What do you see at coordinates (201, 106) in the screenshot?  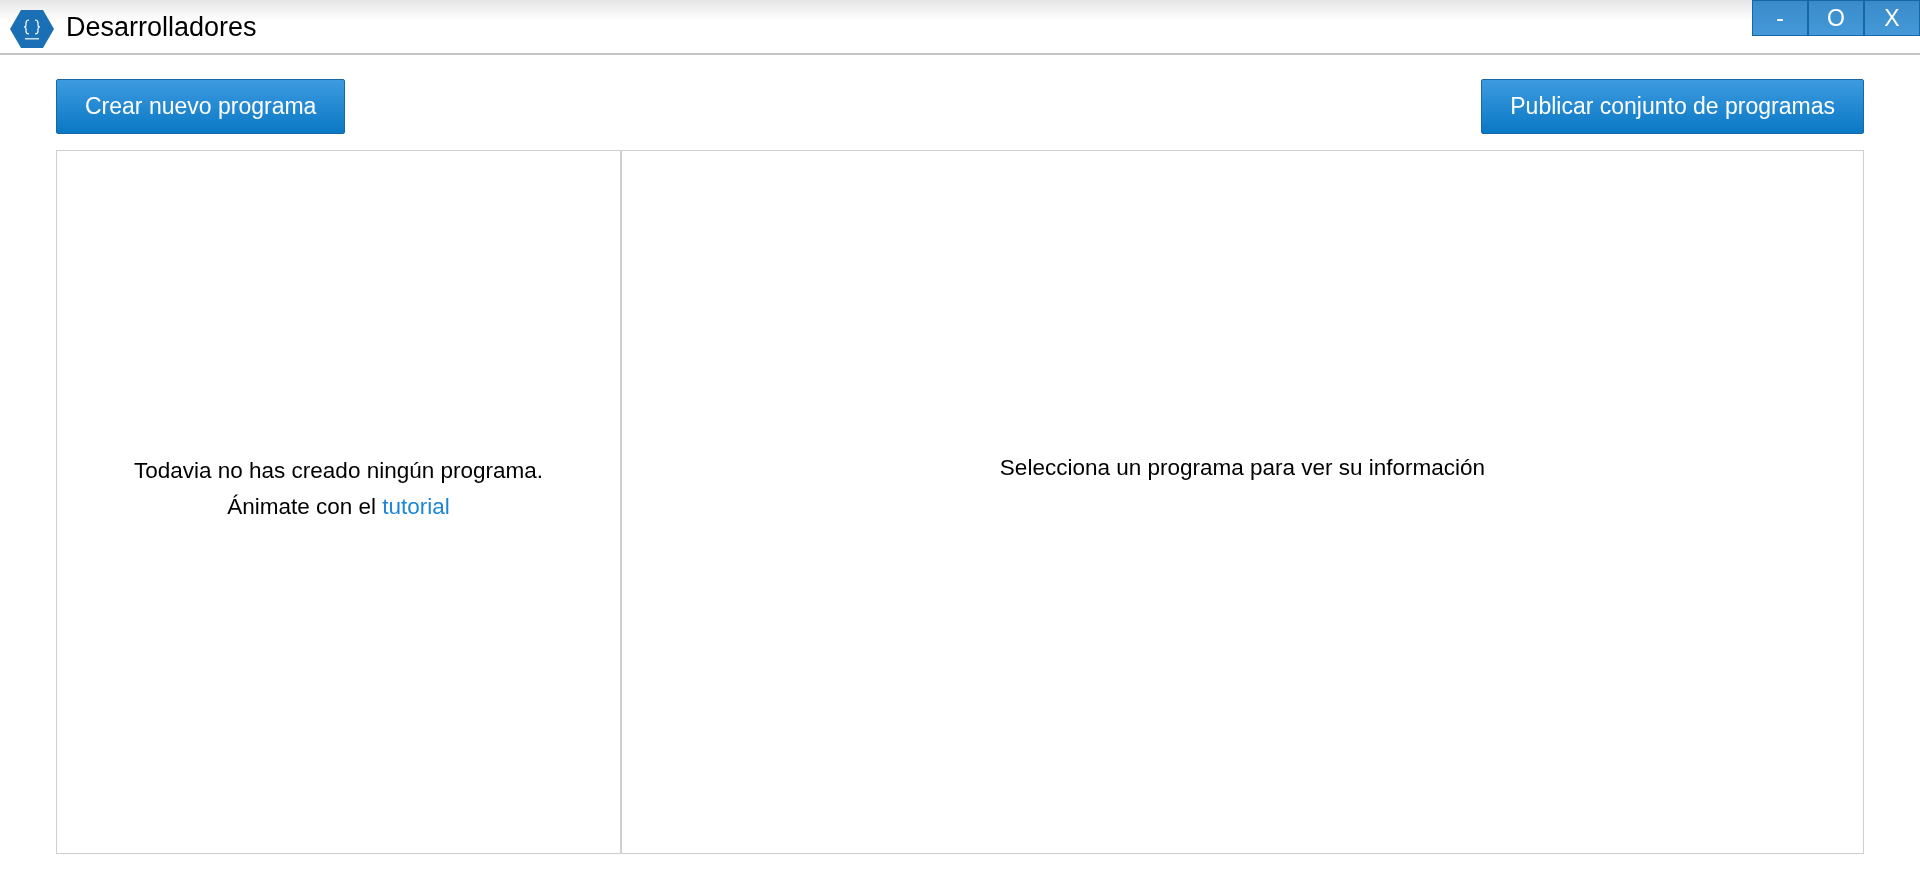 I see `create-program-button: Crear nuevo programa` at bounding box center [201, 106].